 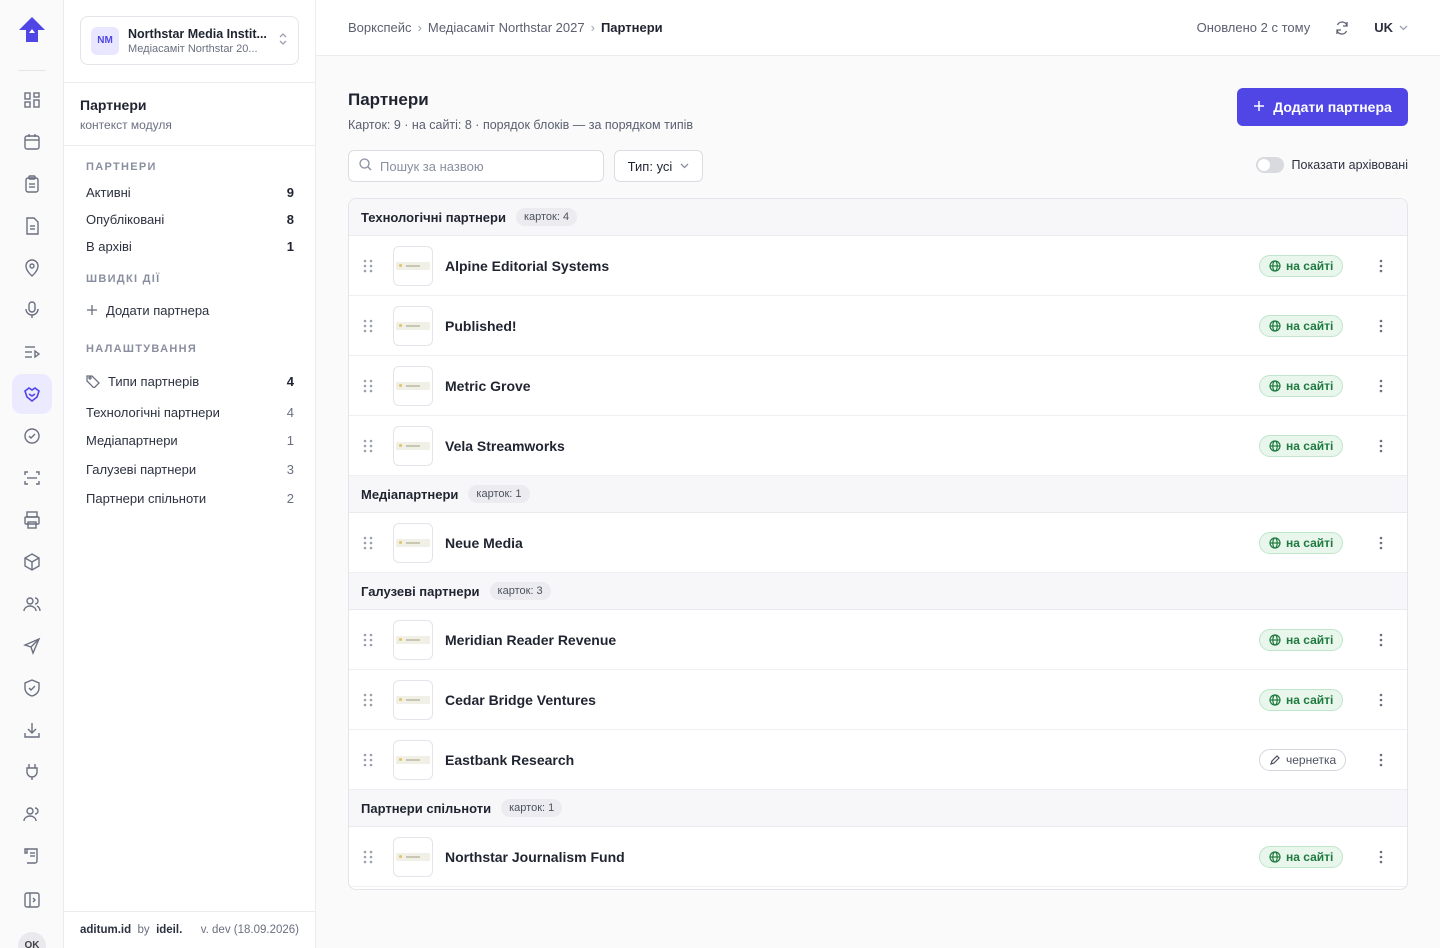 I want to click on scan-icon, so click(x=32, y=478).